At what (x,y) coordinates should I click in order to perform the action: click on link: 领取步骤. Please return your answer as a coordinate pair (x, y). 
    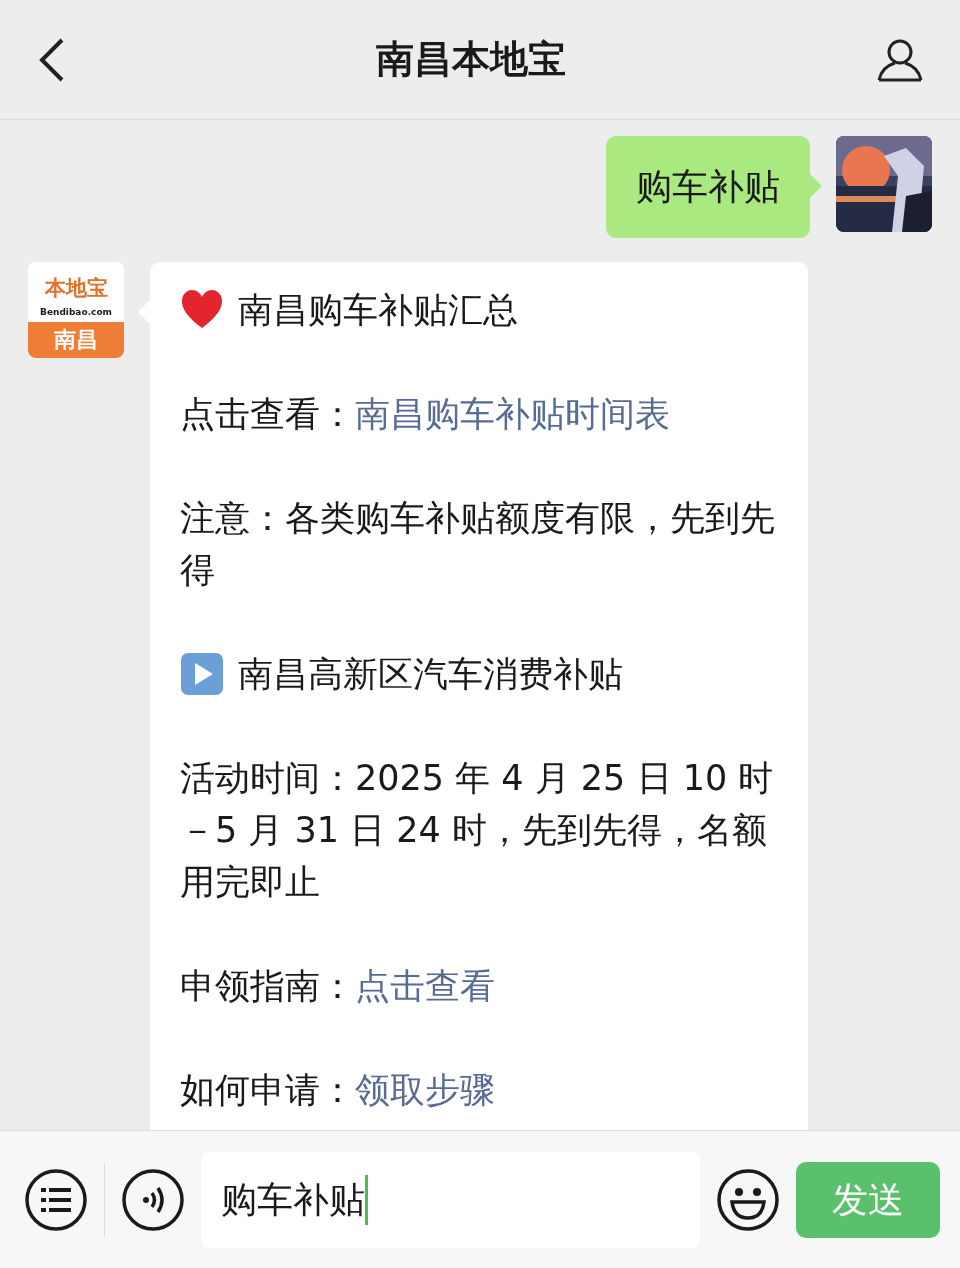
    Looking at the image, I should click on (425, 1090).